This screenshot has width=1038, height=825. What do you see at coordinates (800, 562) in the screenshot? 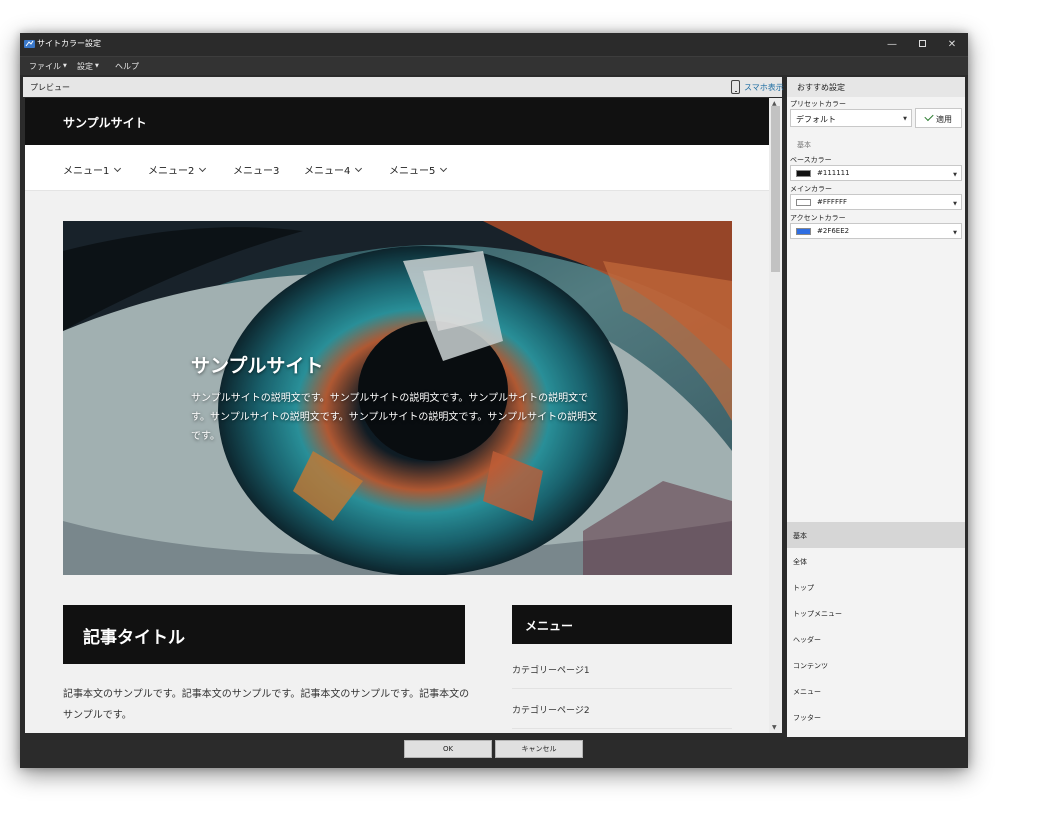
I see `settings-category-label: 全体` at bounding box center [800, 562].